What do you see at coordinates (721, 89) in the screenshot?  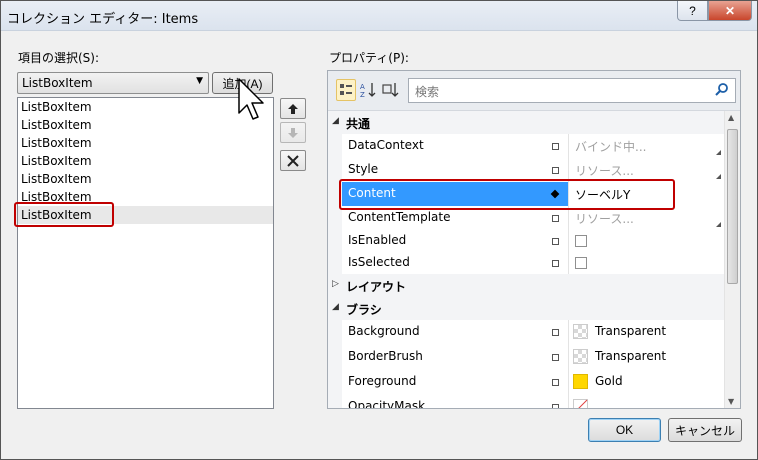 I see `search-icon` at bounding box center [721, 89].